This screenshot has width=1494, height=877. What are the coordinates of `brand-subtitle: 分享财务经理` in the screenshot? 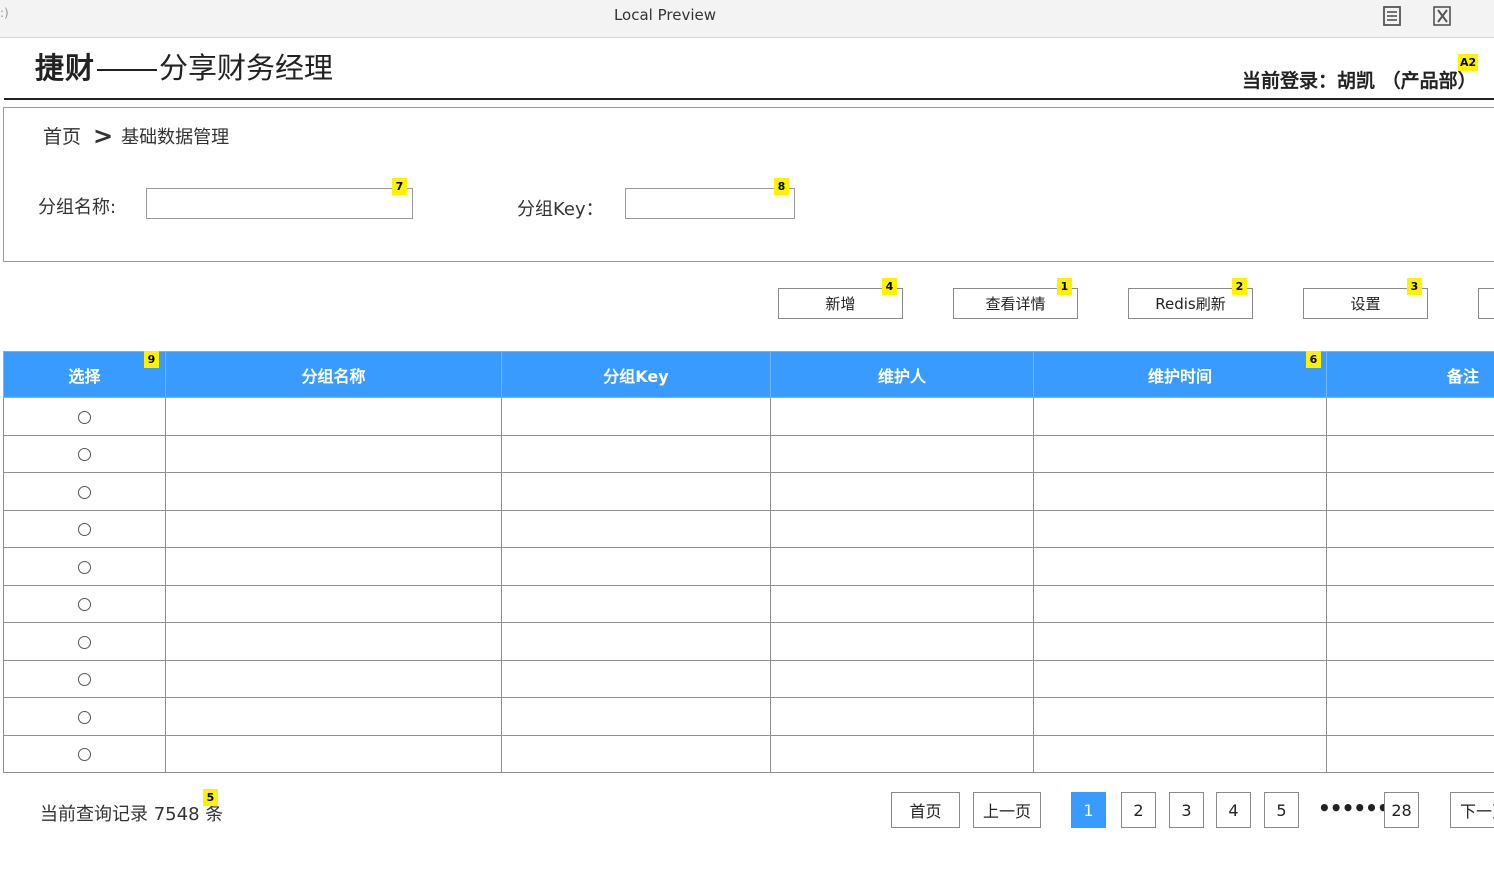 It's located at (246, 68).